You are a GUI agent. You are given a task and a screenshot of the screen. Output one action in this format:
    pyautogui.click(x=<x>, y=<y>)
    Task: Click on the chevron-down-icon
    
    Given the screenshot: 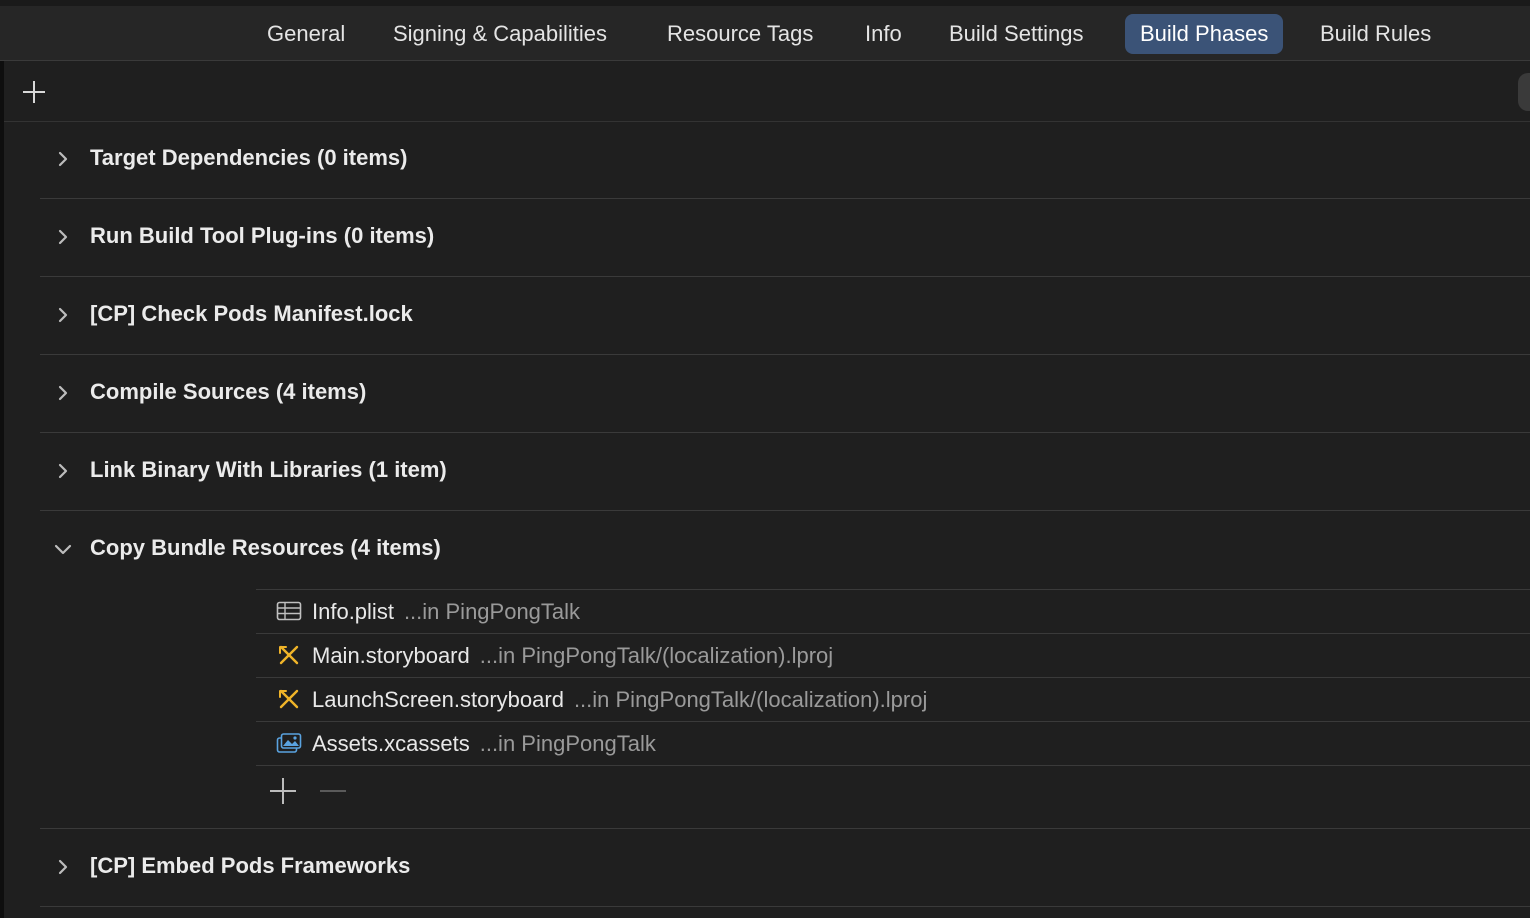 What is the action you would take?
    pyautogui.click(x=63, y=551)
    